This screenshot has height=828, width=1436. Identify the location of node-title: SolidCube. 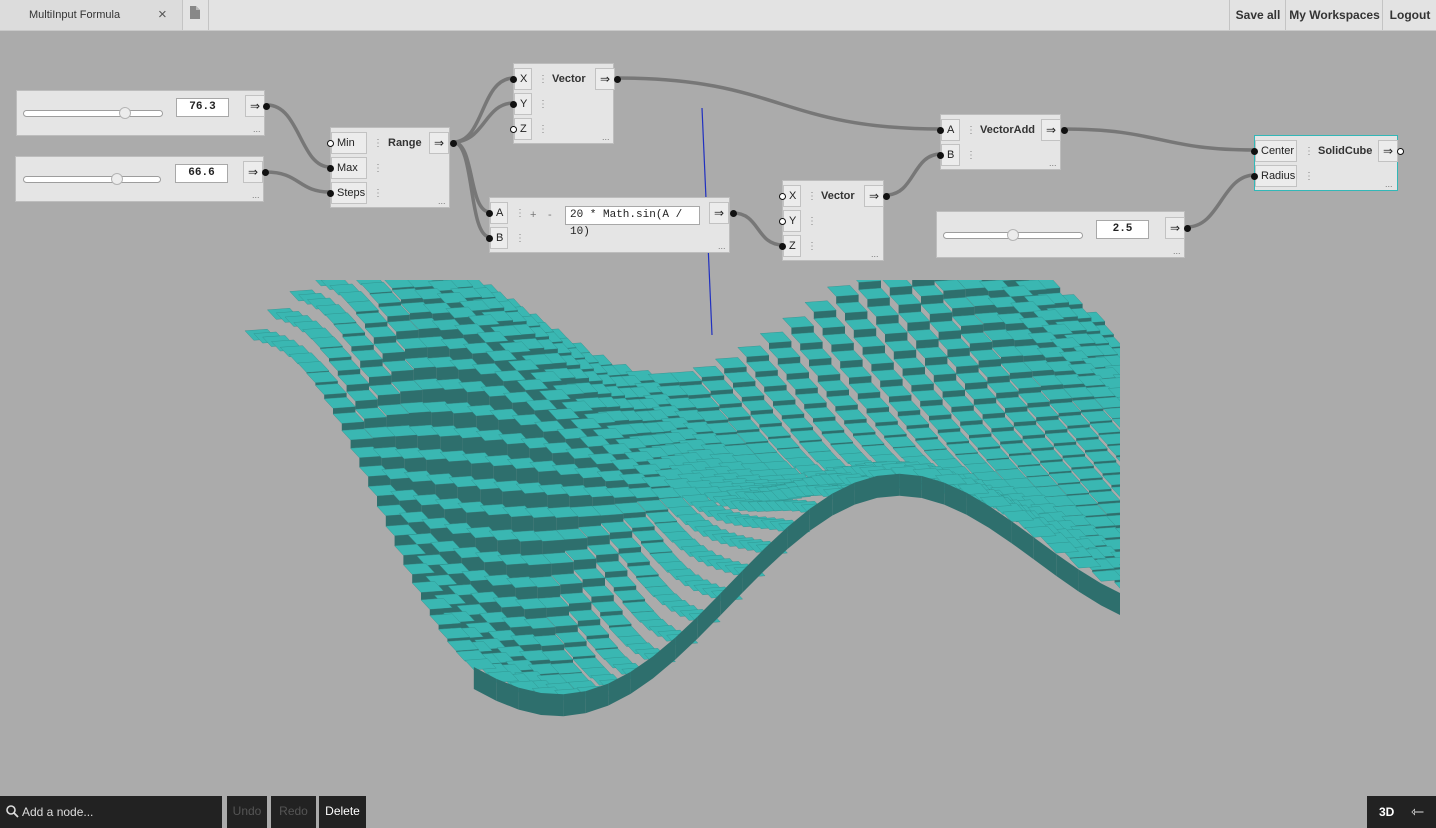
(1345, 151).